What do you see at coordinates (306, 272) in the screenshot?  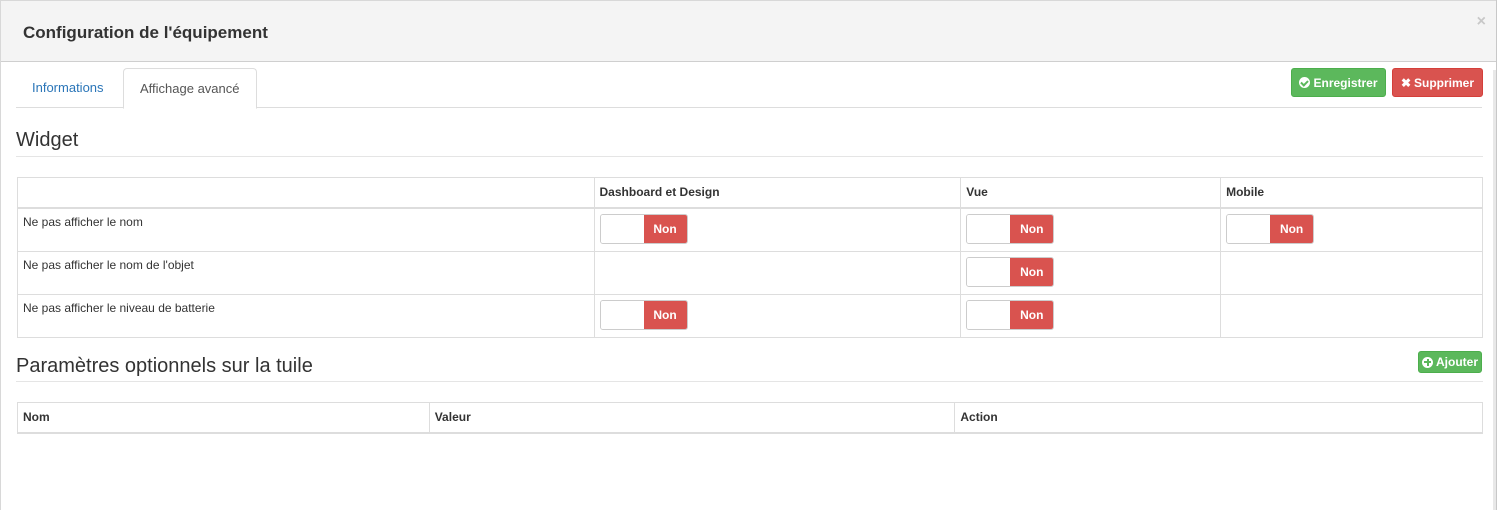 I see `row-label: Ne pas afficher le nom de l'objet` at bounding box center [306, 272].